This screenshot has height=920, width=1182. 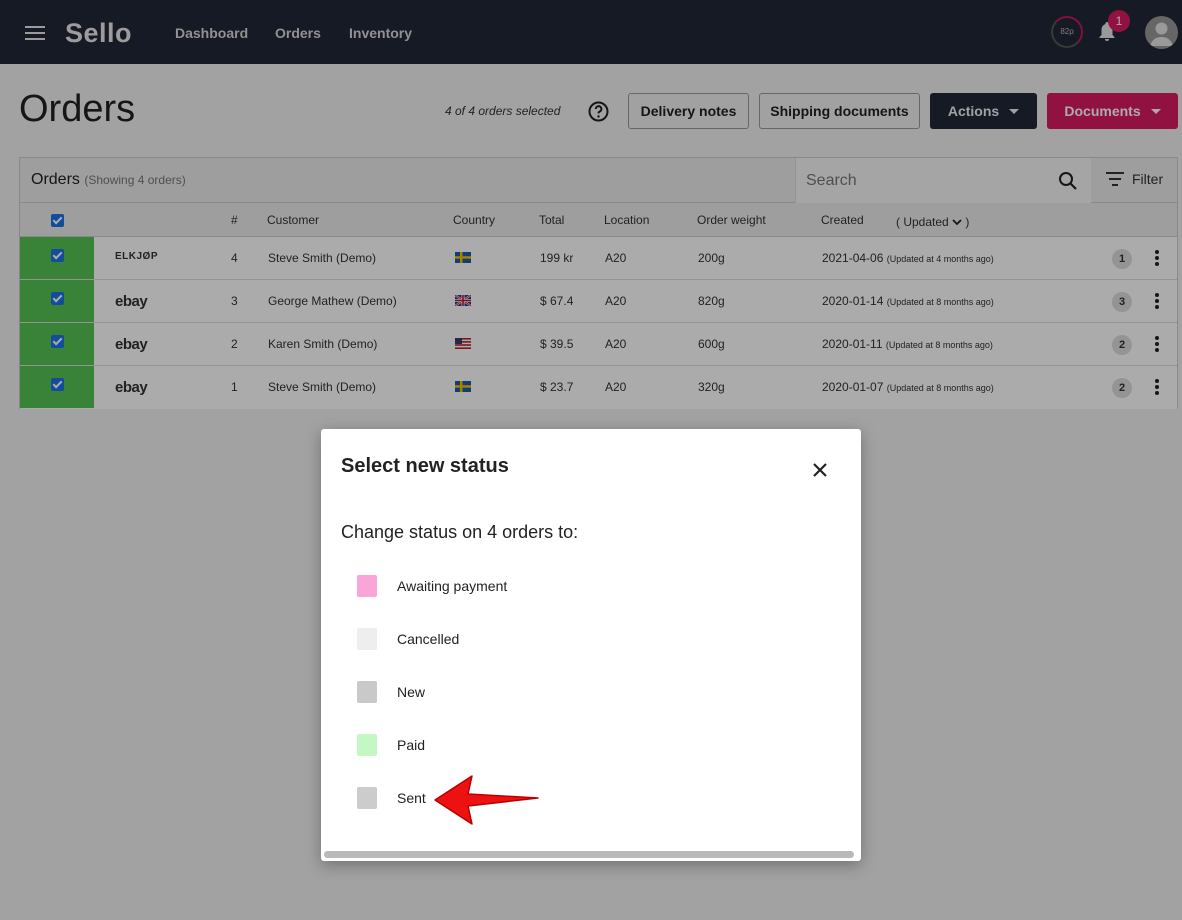 I want to click on dialog-title: Select new status, so click(x=425, y=466).